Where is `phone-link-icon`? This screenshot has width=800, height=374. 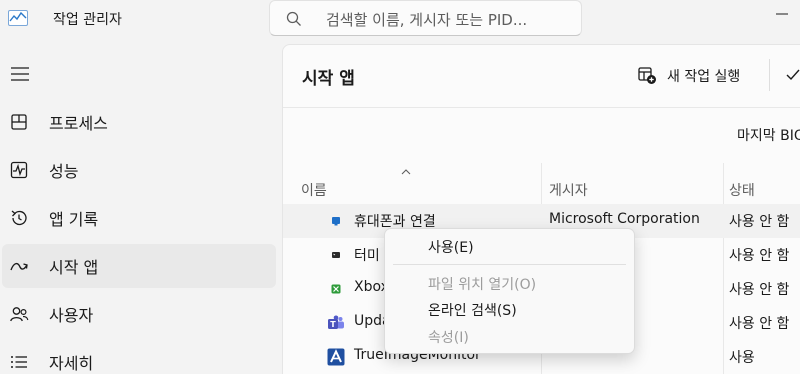 phone-link-icon is located at coordinates (336, 221).